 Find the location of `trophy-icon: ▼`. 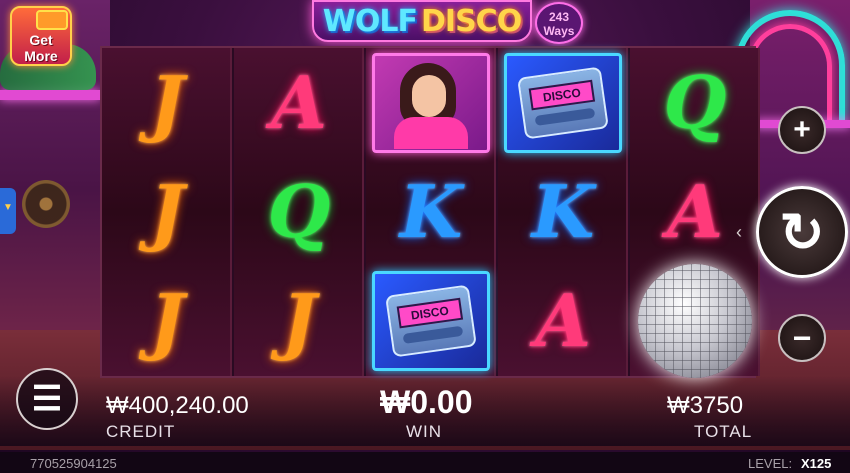

trophy-icon: ▼ is located at coordinates (8, 207).